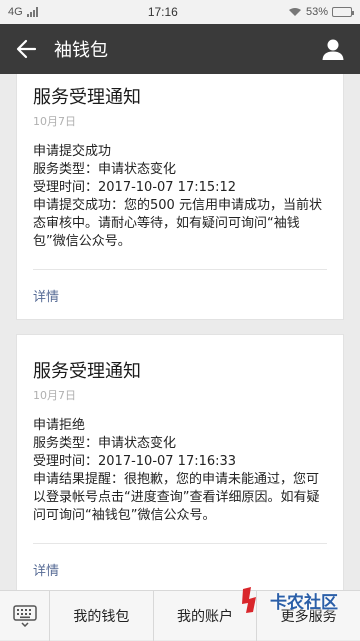 Image resolution: width=360 pixels, height=641 pixels. I want to click on keyboard-icon, so click(25, 616).